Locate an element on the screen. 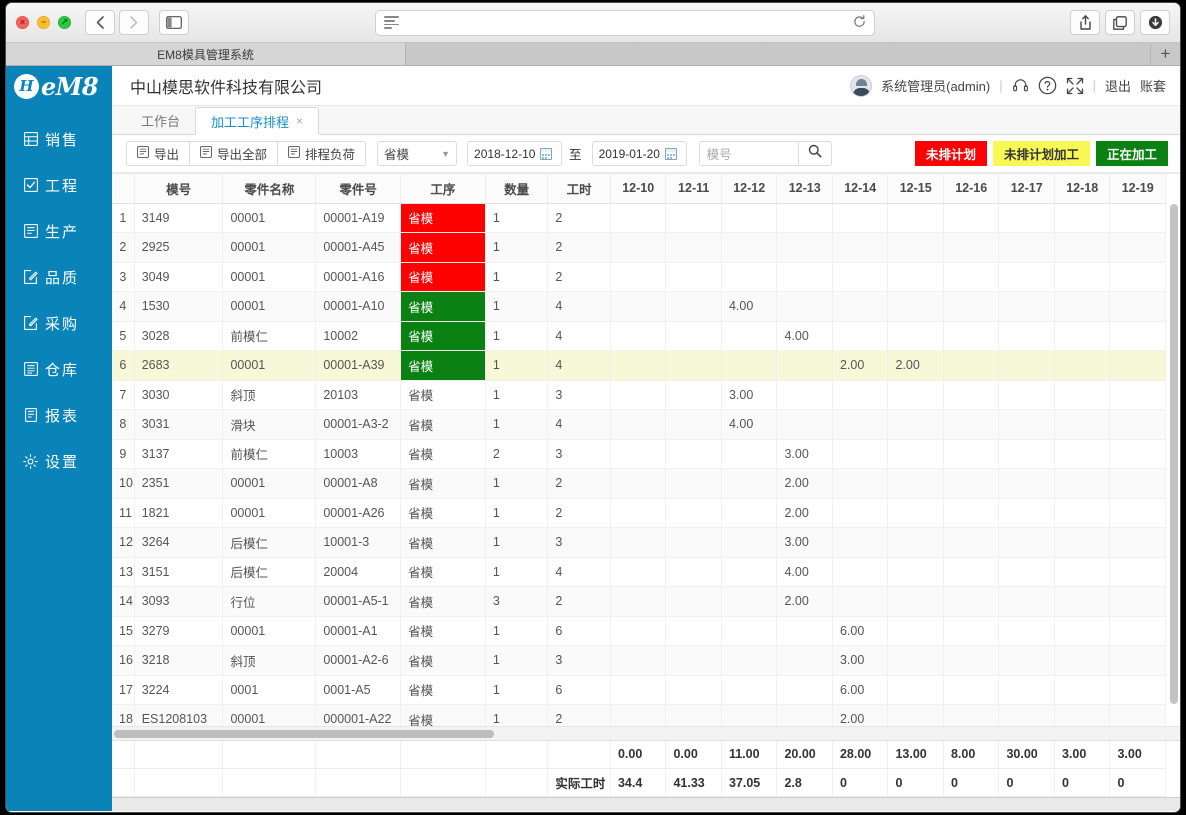  table-row: 13 3151 后模仁 20004 省模 1 4 4.00 is located at coordinates (639, 572).